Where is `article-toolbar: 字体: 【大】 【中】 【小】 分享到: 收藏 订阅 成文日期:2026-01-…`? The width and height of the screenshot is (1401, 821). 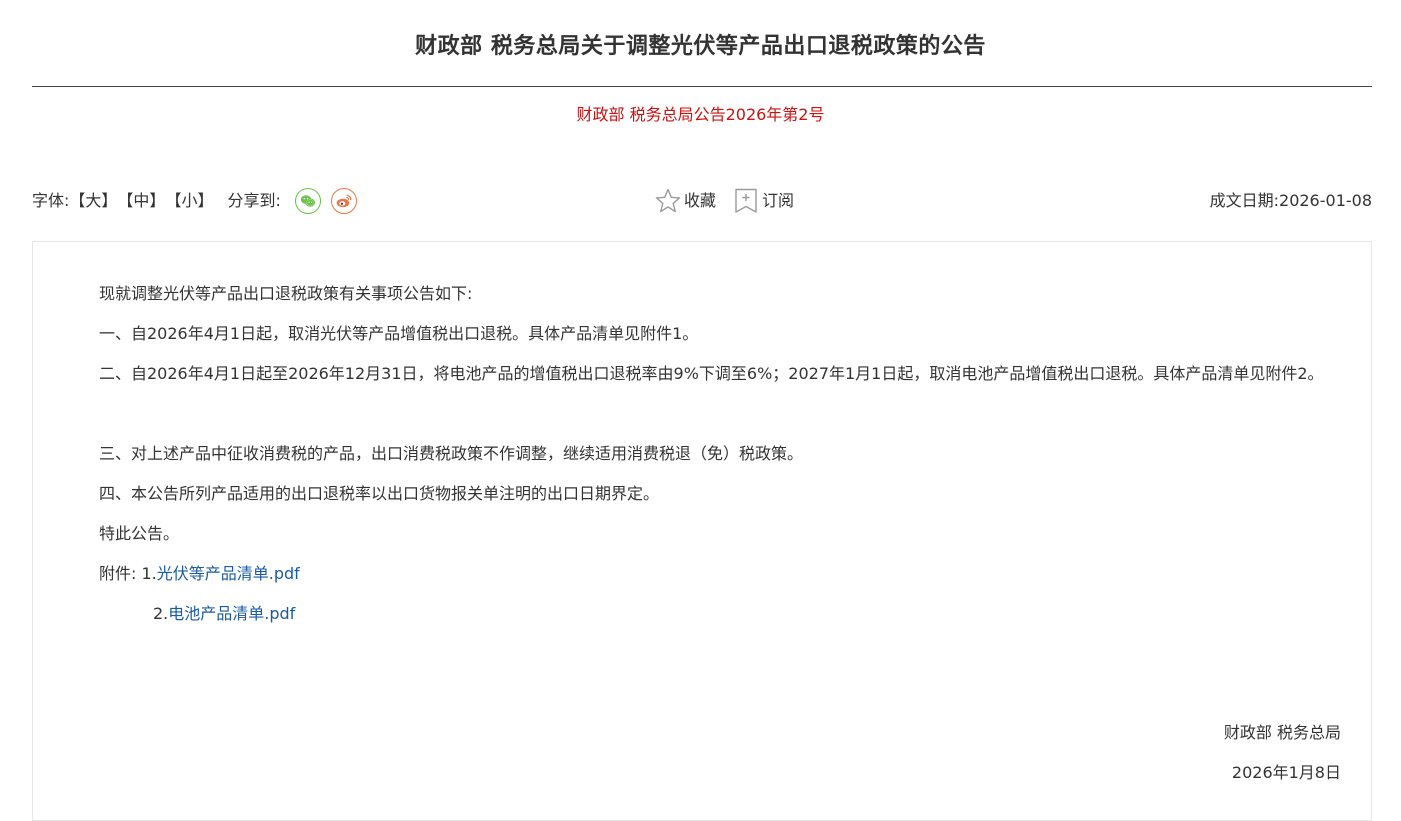 article-toolbar: 字体: 【大】 【中】 【小】 分享到: 收藏 订阅 成文日期:2026-01-… is located at coordinates (702, 201).